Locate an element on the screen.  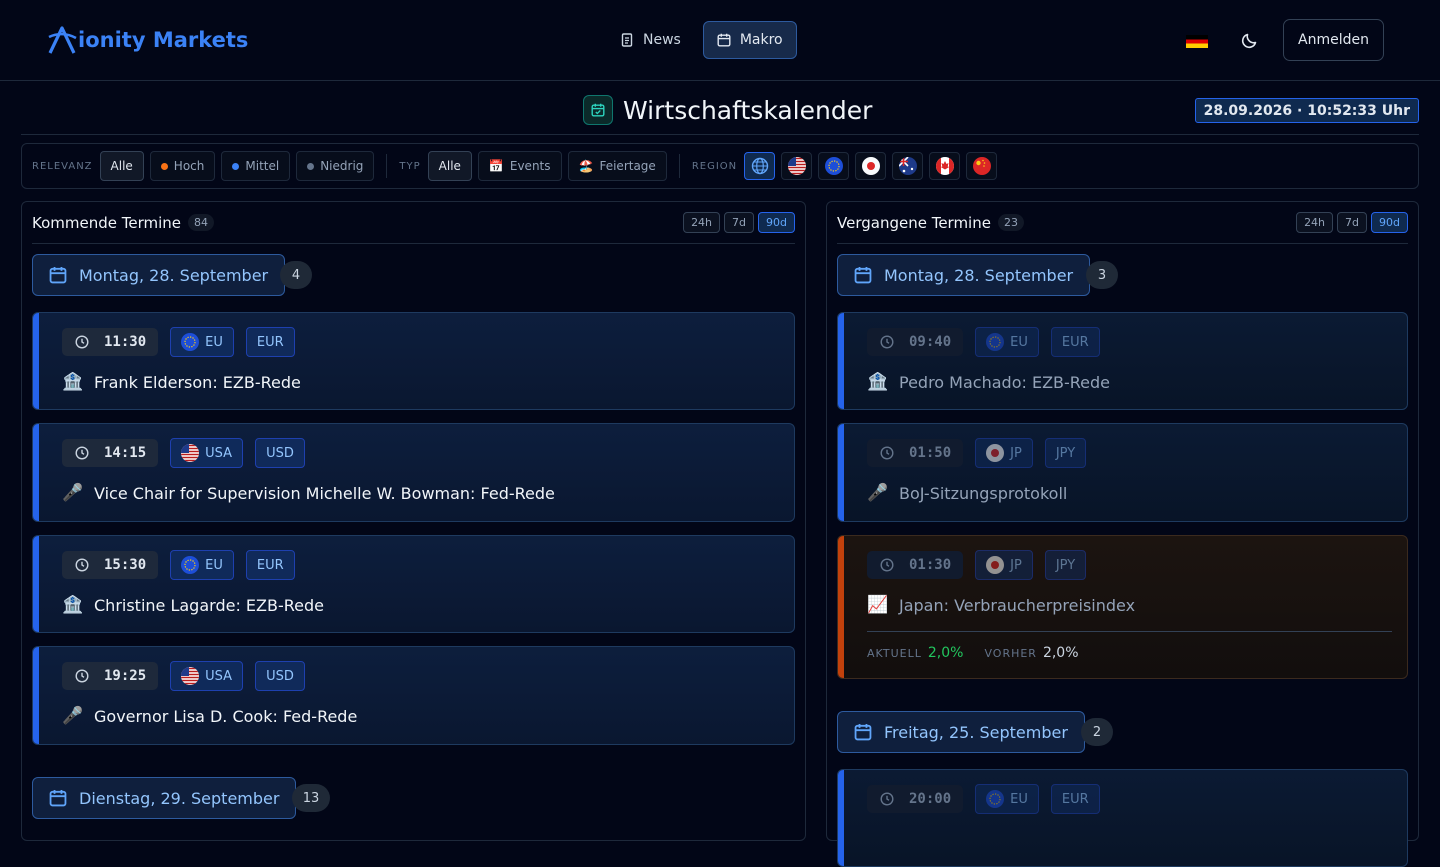
brand-name: ionity Markets is located at coordinates (163, 40).